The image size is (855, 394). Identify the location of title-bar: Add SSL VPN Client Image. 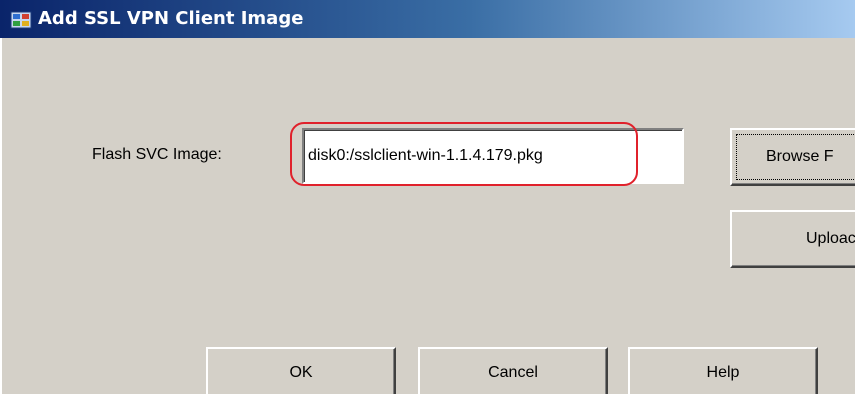
(427, 19).